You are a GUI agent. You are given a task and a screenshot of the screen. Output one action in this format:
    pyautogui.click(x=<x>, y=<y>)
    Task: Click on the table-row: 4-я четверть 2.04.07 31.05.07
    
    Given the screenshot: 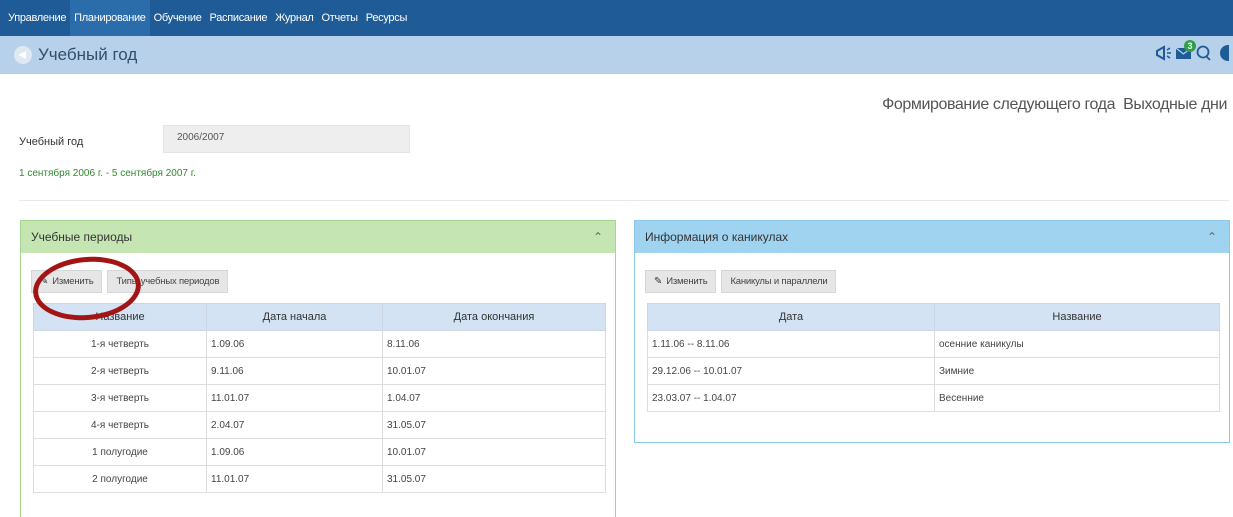 What is the action you would take?
    pyautogui.click(x=319, y=425)
    